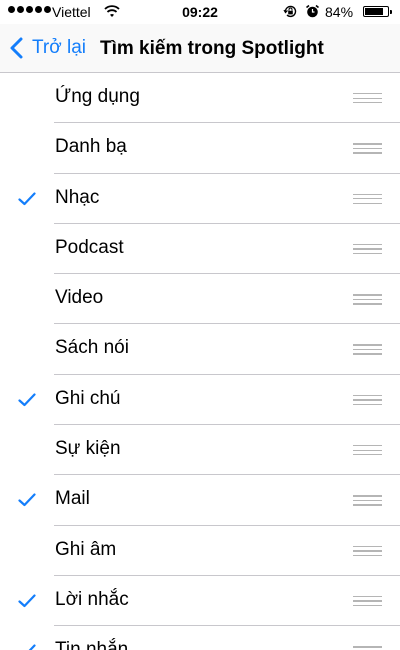  Describe the element at coordinates (200, 148) in the screenshot. I see `list-item: Danh bạ` at that location.